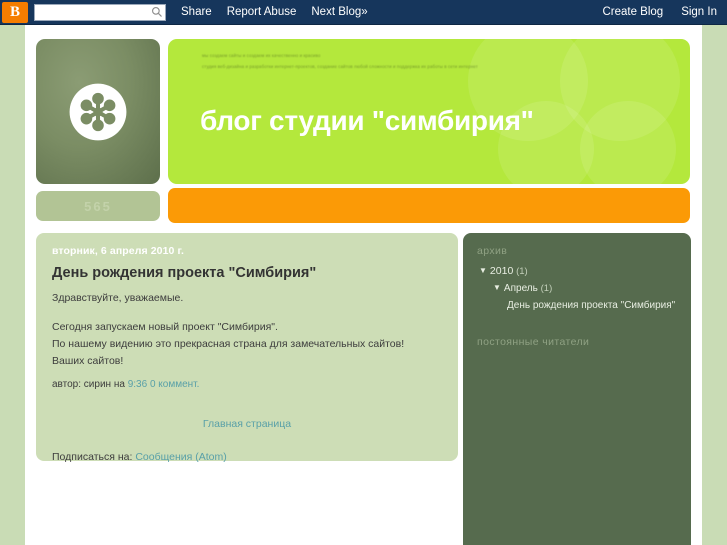  I want to click on blogger-logo-icon: B, so click(15, 12).